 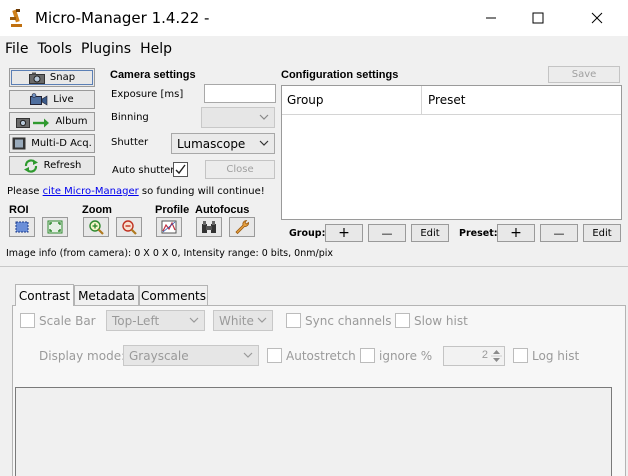 What do you see at coordinates (172, 210) in the screenshot?
I see `profile-title: Profile` at bounding box center [172, 210].